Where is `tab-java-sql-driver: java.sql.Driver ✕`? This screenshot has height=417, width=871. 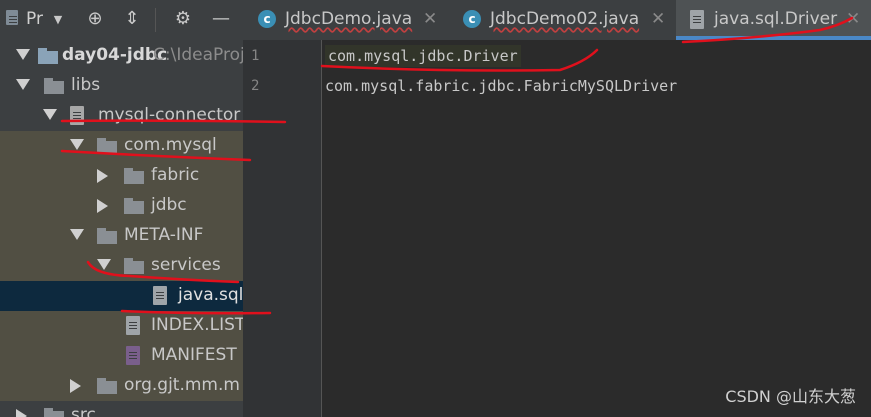
tab-java-sql-driver: java.sql.Driver ✕ is located at coordinates (773, 20).